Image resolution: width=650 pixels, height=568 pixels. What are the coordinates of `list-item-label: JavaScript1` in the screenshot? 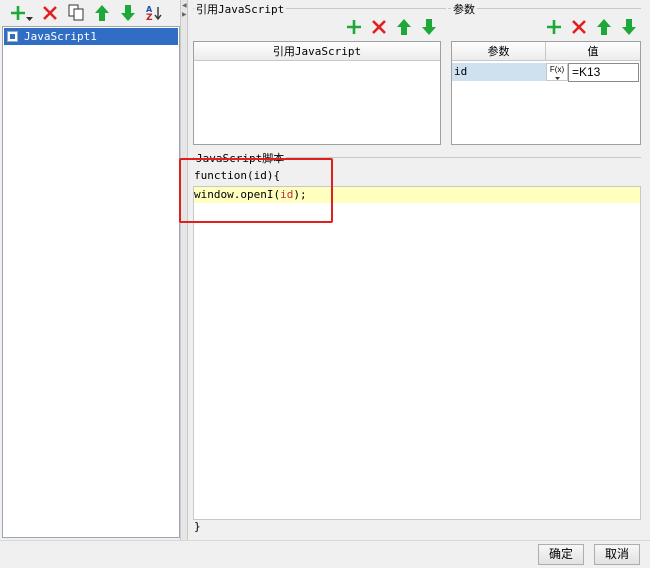 It's located at (60, 36).